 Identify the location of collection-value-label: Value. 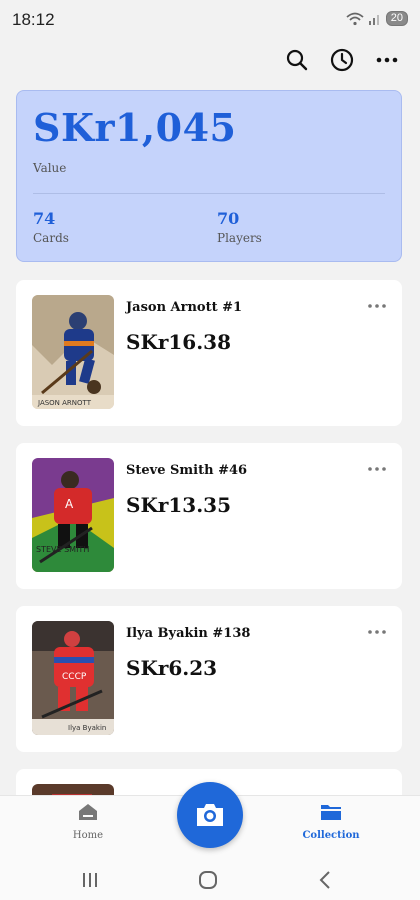
(50, 168).